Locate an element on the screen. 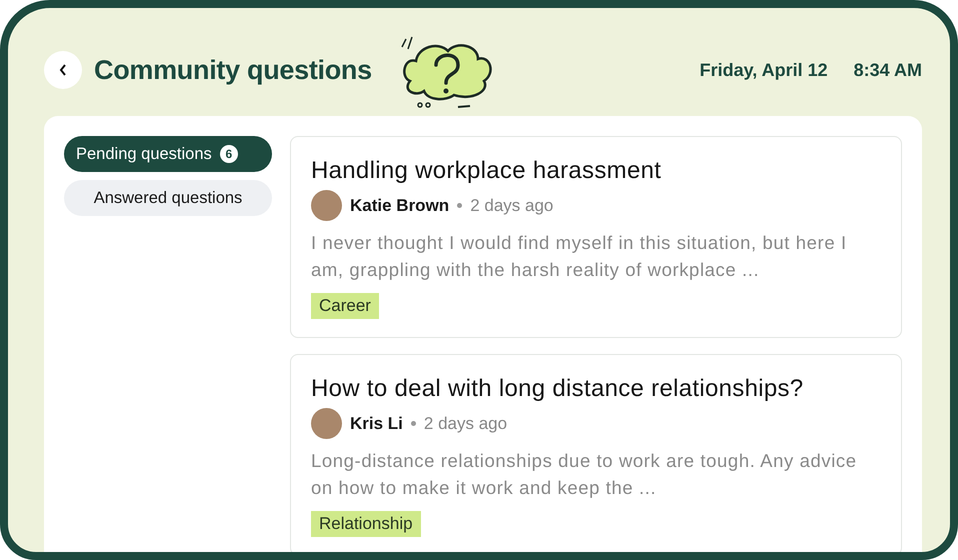 The width and height of the screenshot is (958, 560). category-tag: Career is located at coordinates (345, 306).